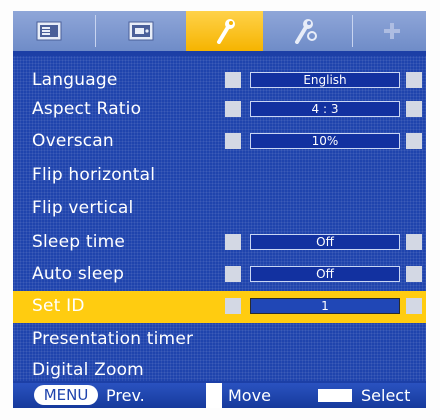 The height and width of the screenshot is (420, 440). What do you see at coordinates (58, 306) in the screenshot?
I see `menu-item-label: Set ID` at bounding box center [58, 306].